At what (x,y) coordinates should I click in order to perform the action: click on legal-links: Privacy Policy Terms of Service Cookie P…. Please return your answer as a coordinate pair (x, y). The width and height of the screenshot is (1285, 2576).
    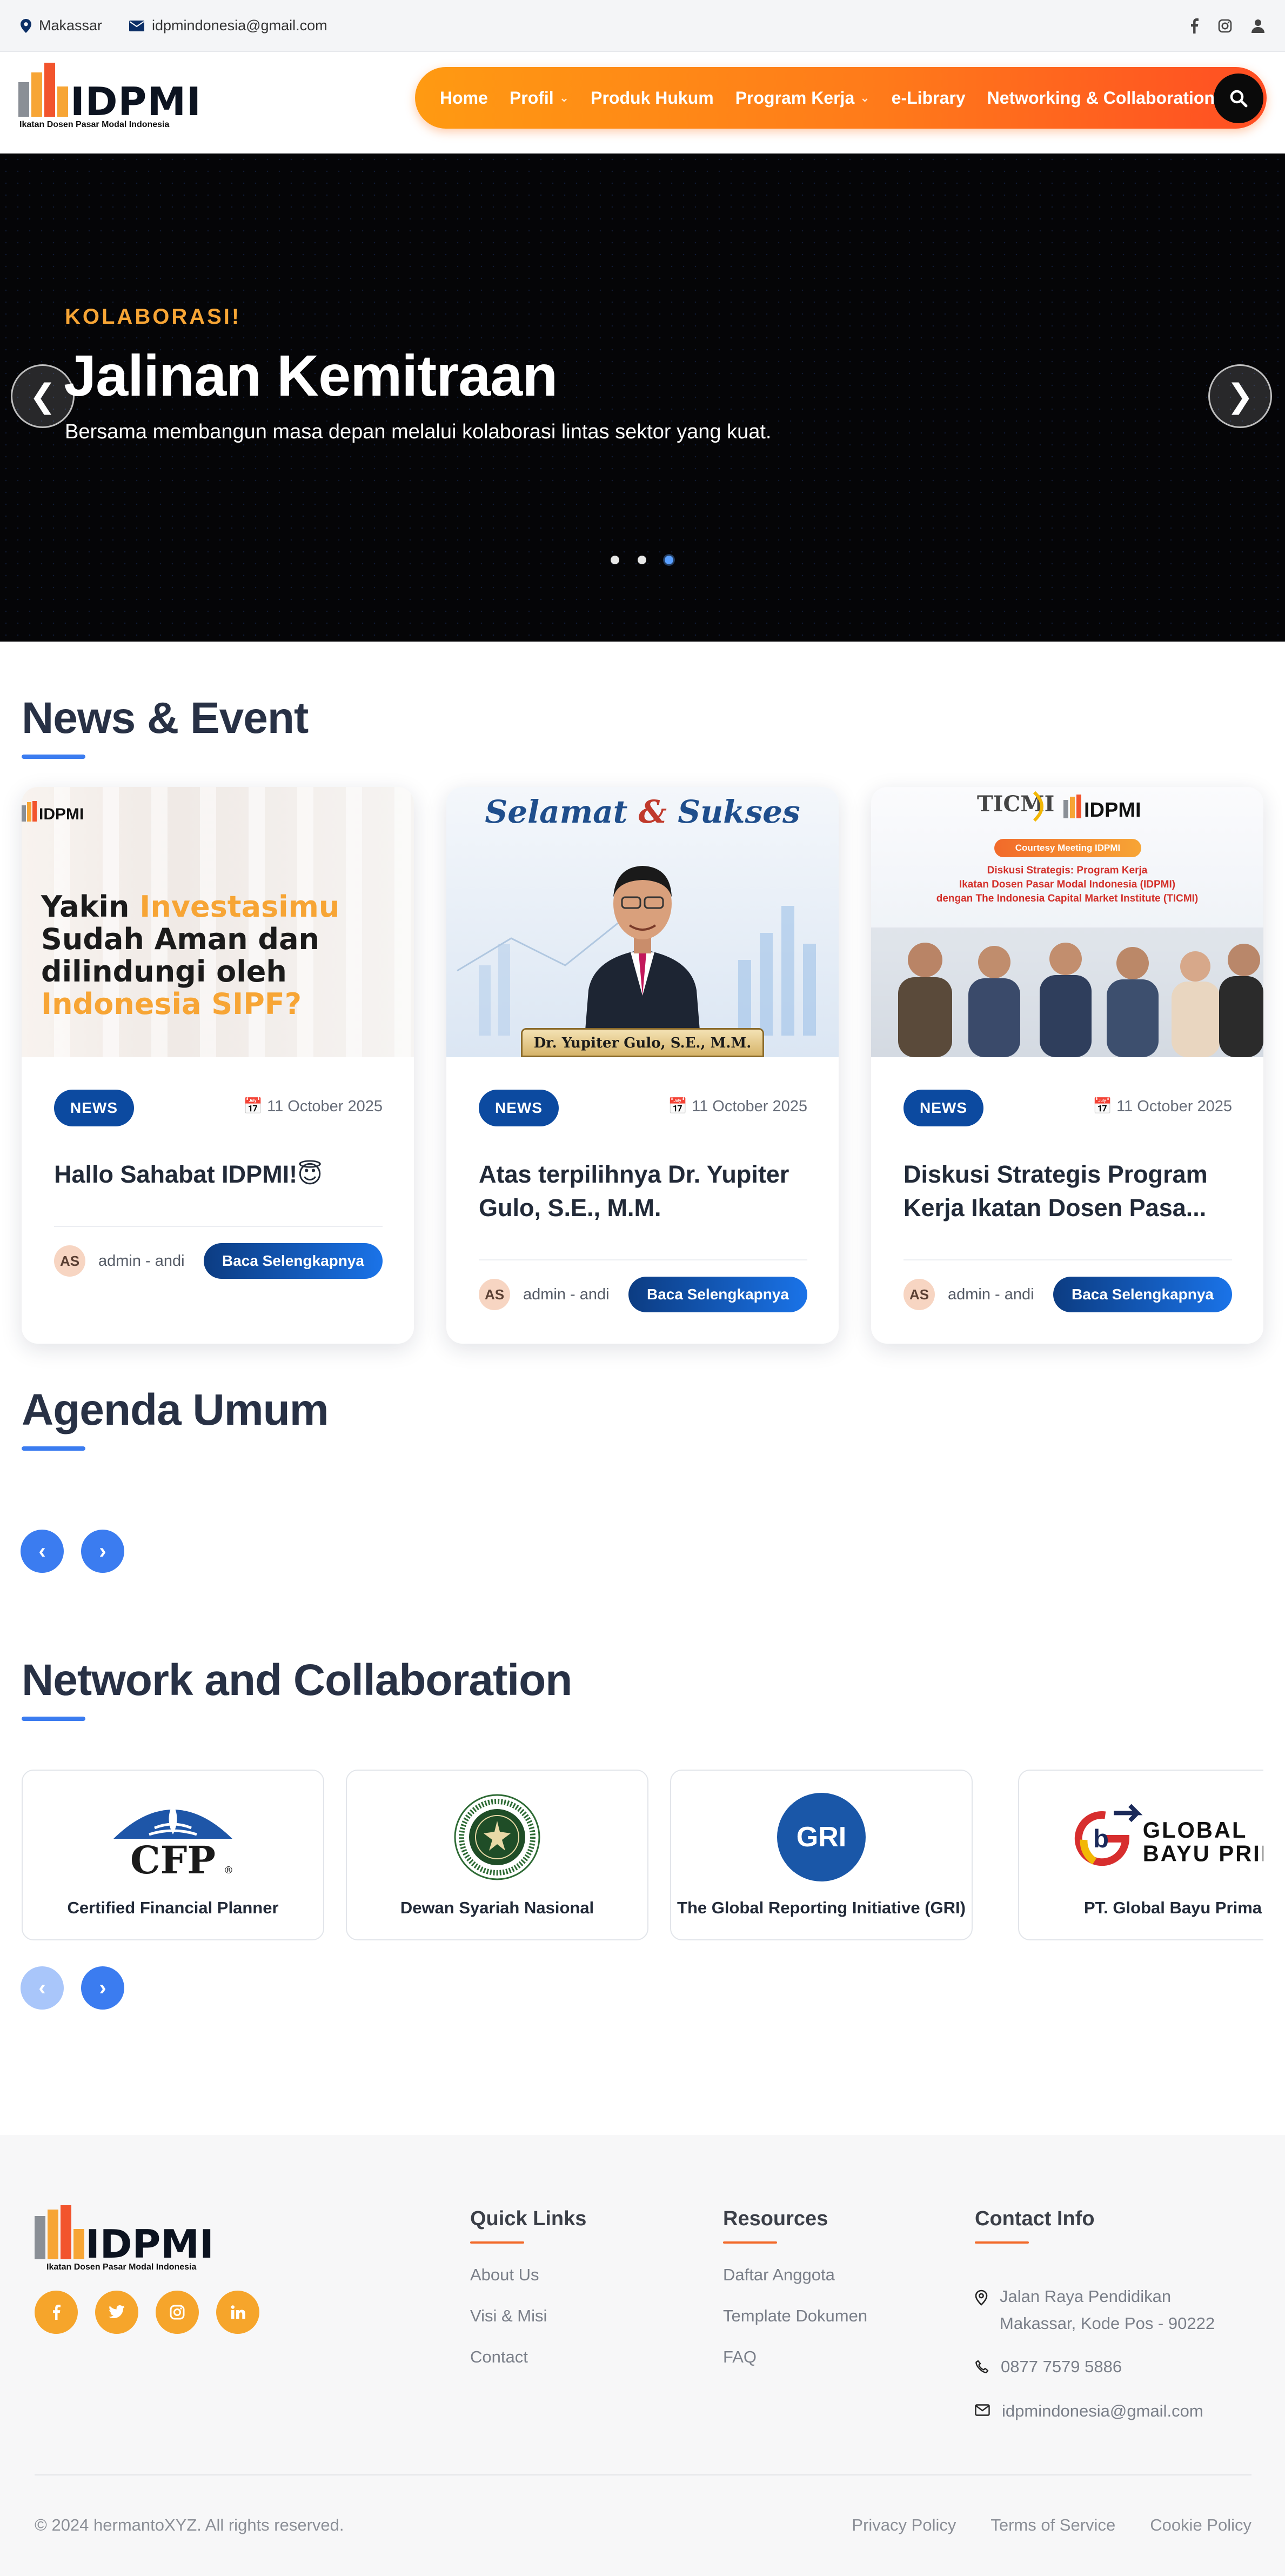
    Looking at the image, I should click on (1051, 2525).